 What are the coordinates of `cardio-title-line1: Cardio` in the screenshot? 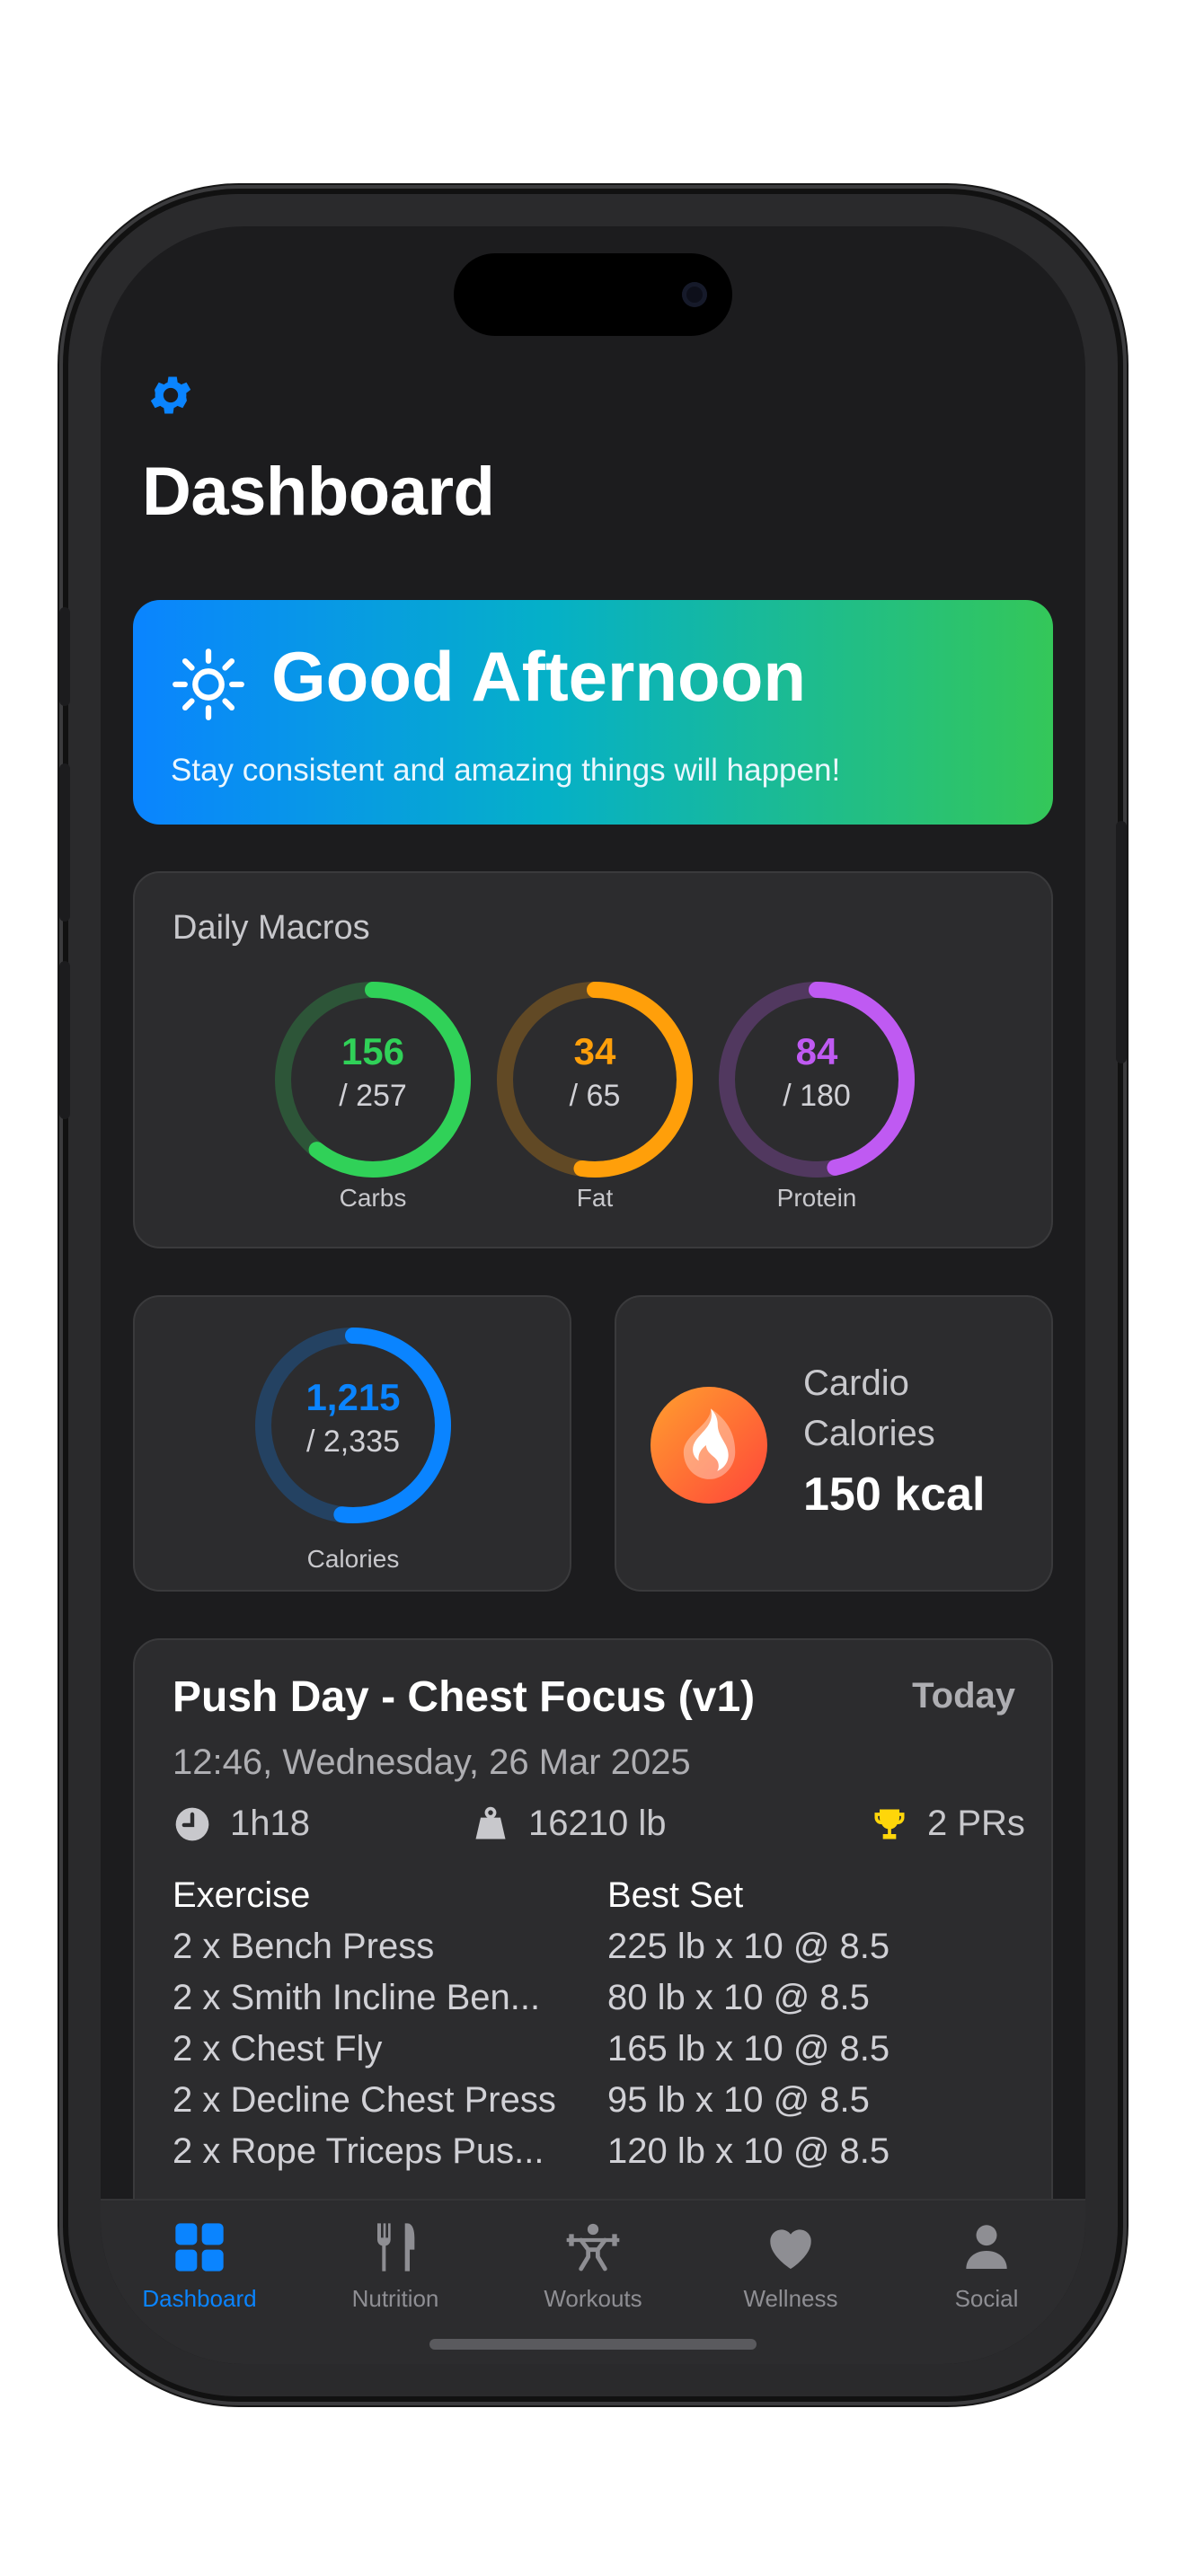 It's located at (856, 1383).